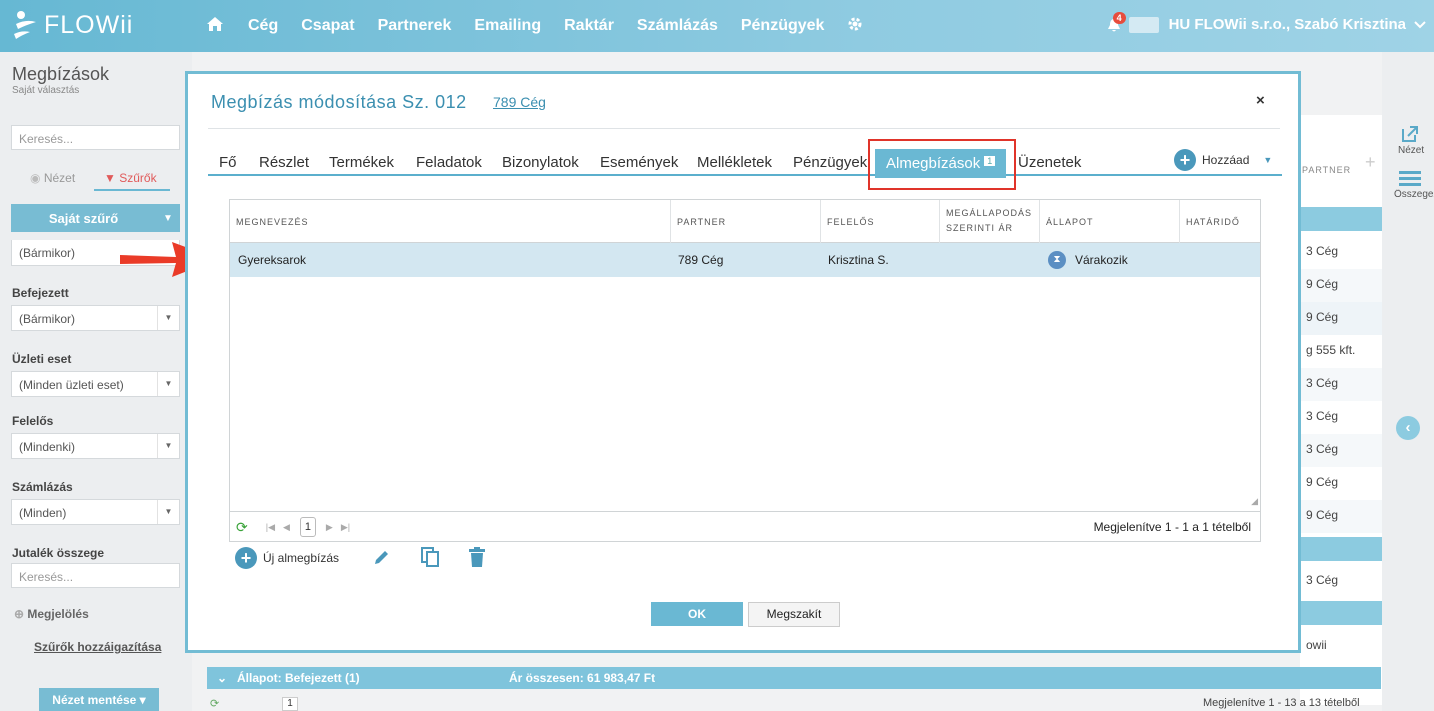 The image size is (1434, 711). Describe the element at coordinates (286, 527) in the screenshot. I see `prev-page-icon: ◀` at that location.